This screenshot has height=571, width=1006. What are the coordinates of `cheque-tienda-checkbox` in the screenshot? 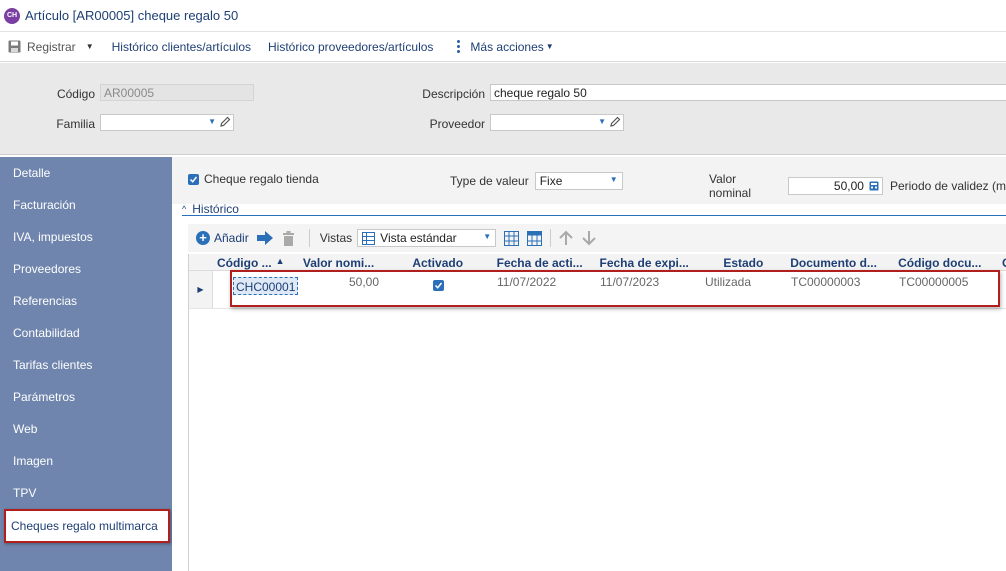 It's located at (193, 179).